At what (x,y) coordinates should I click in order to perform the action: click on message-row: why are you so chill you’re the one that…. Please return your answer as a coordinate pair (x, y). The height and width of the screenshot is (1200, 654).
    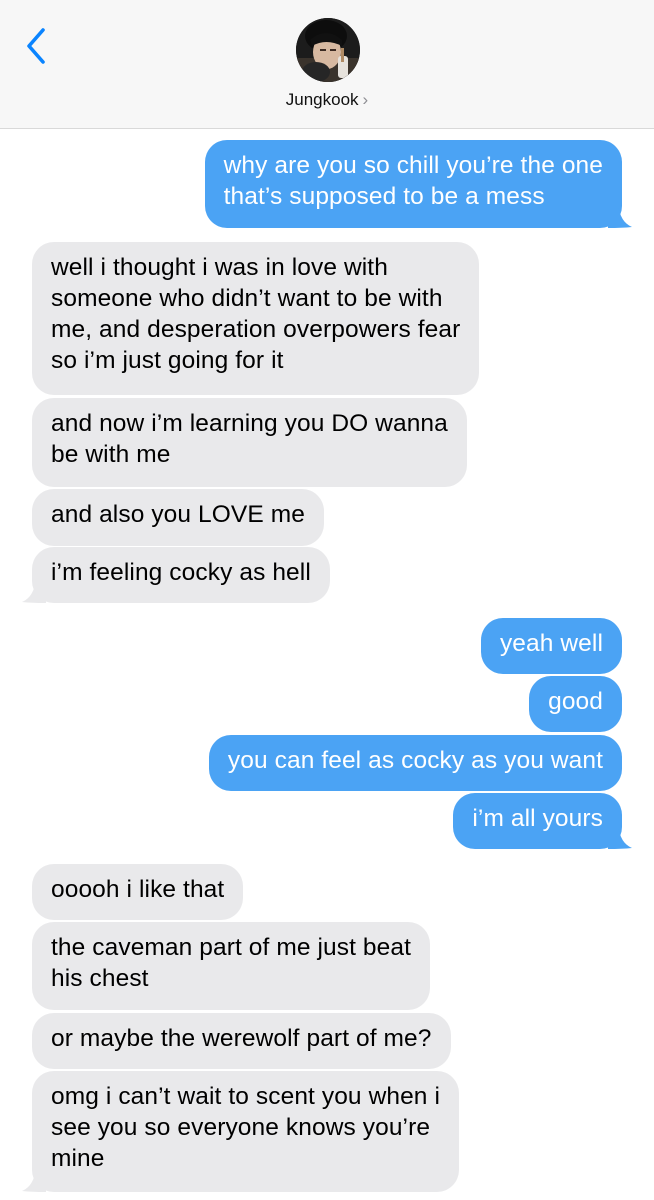
    Looking at the image, I should click on (327, 184).